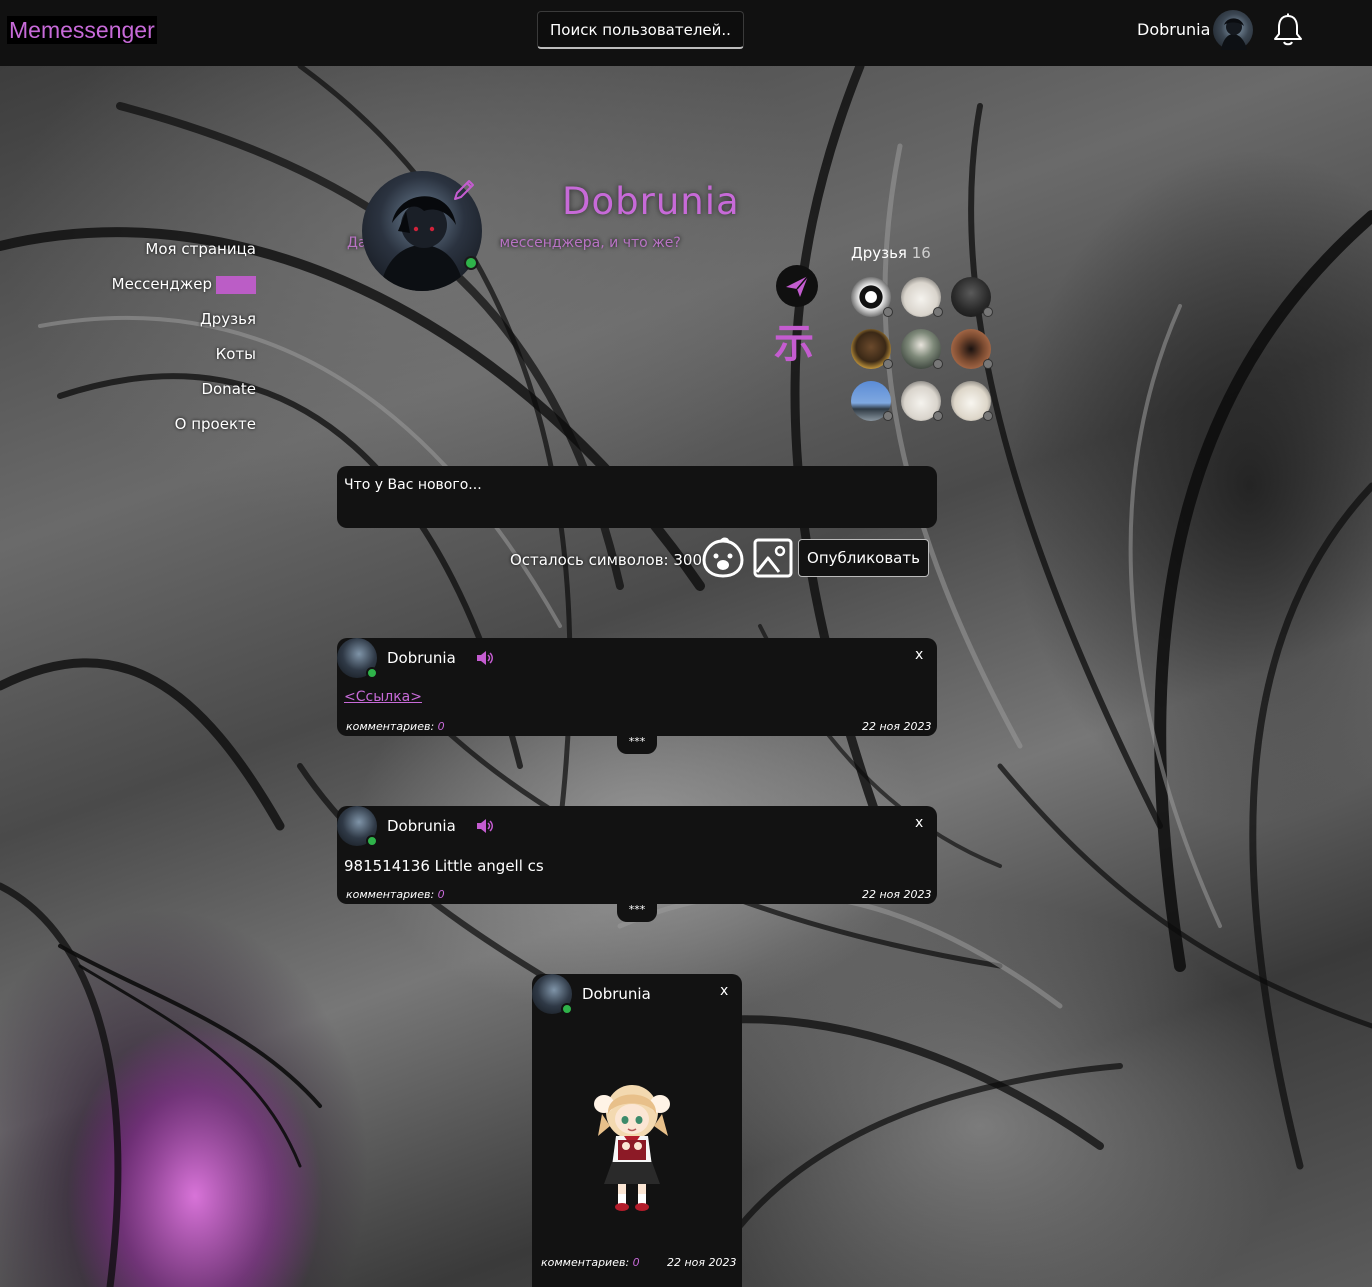  I want to click on kanji-glyph-icon: 示, so click(794, 344).